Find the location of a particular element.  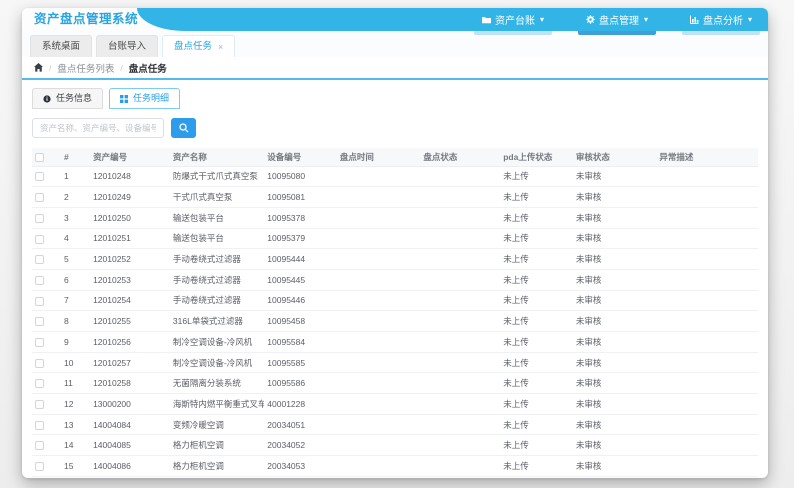

home-icon is located at coordinates (38, 67).